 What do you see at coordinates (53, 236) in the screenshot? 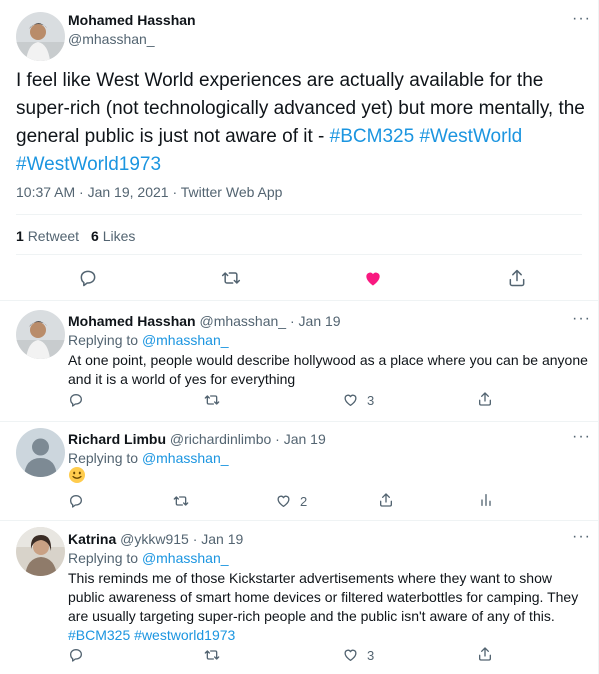
I see `retweet-label: Retweet` at bounding box center [53, 236].